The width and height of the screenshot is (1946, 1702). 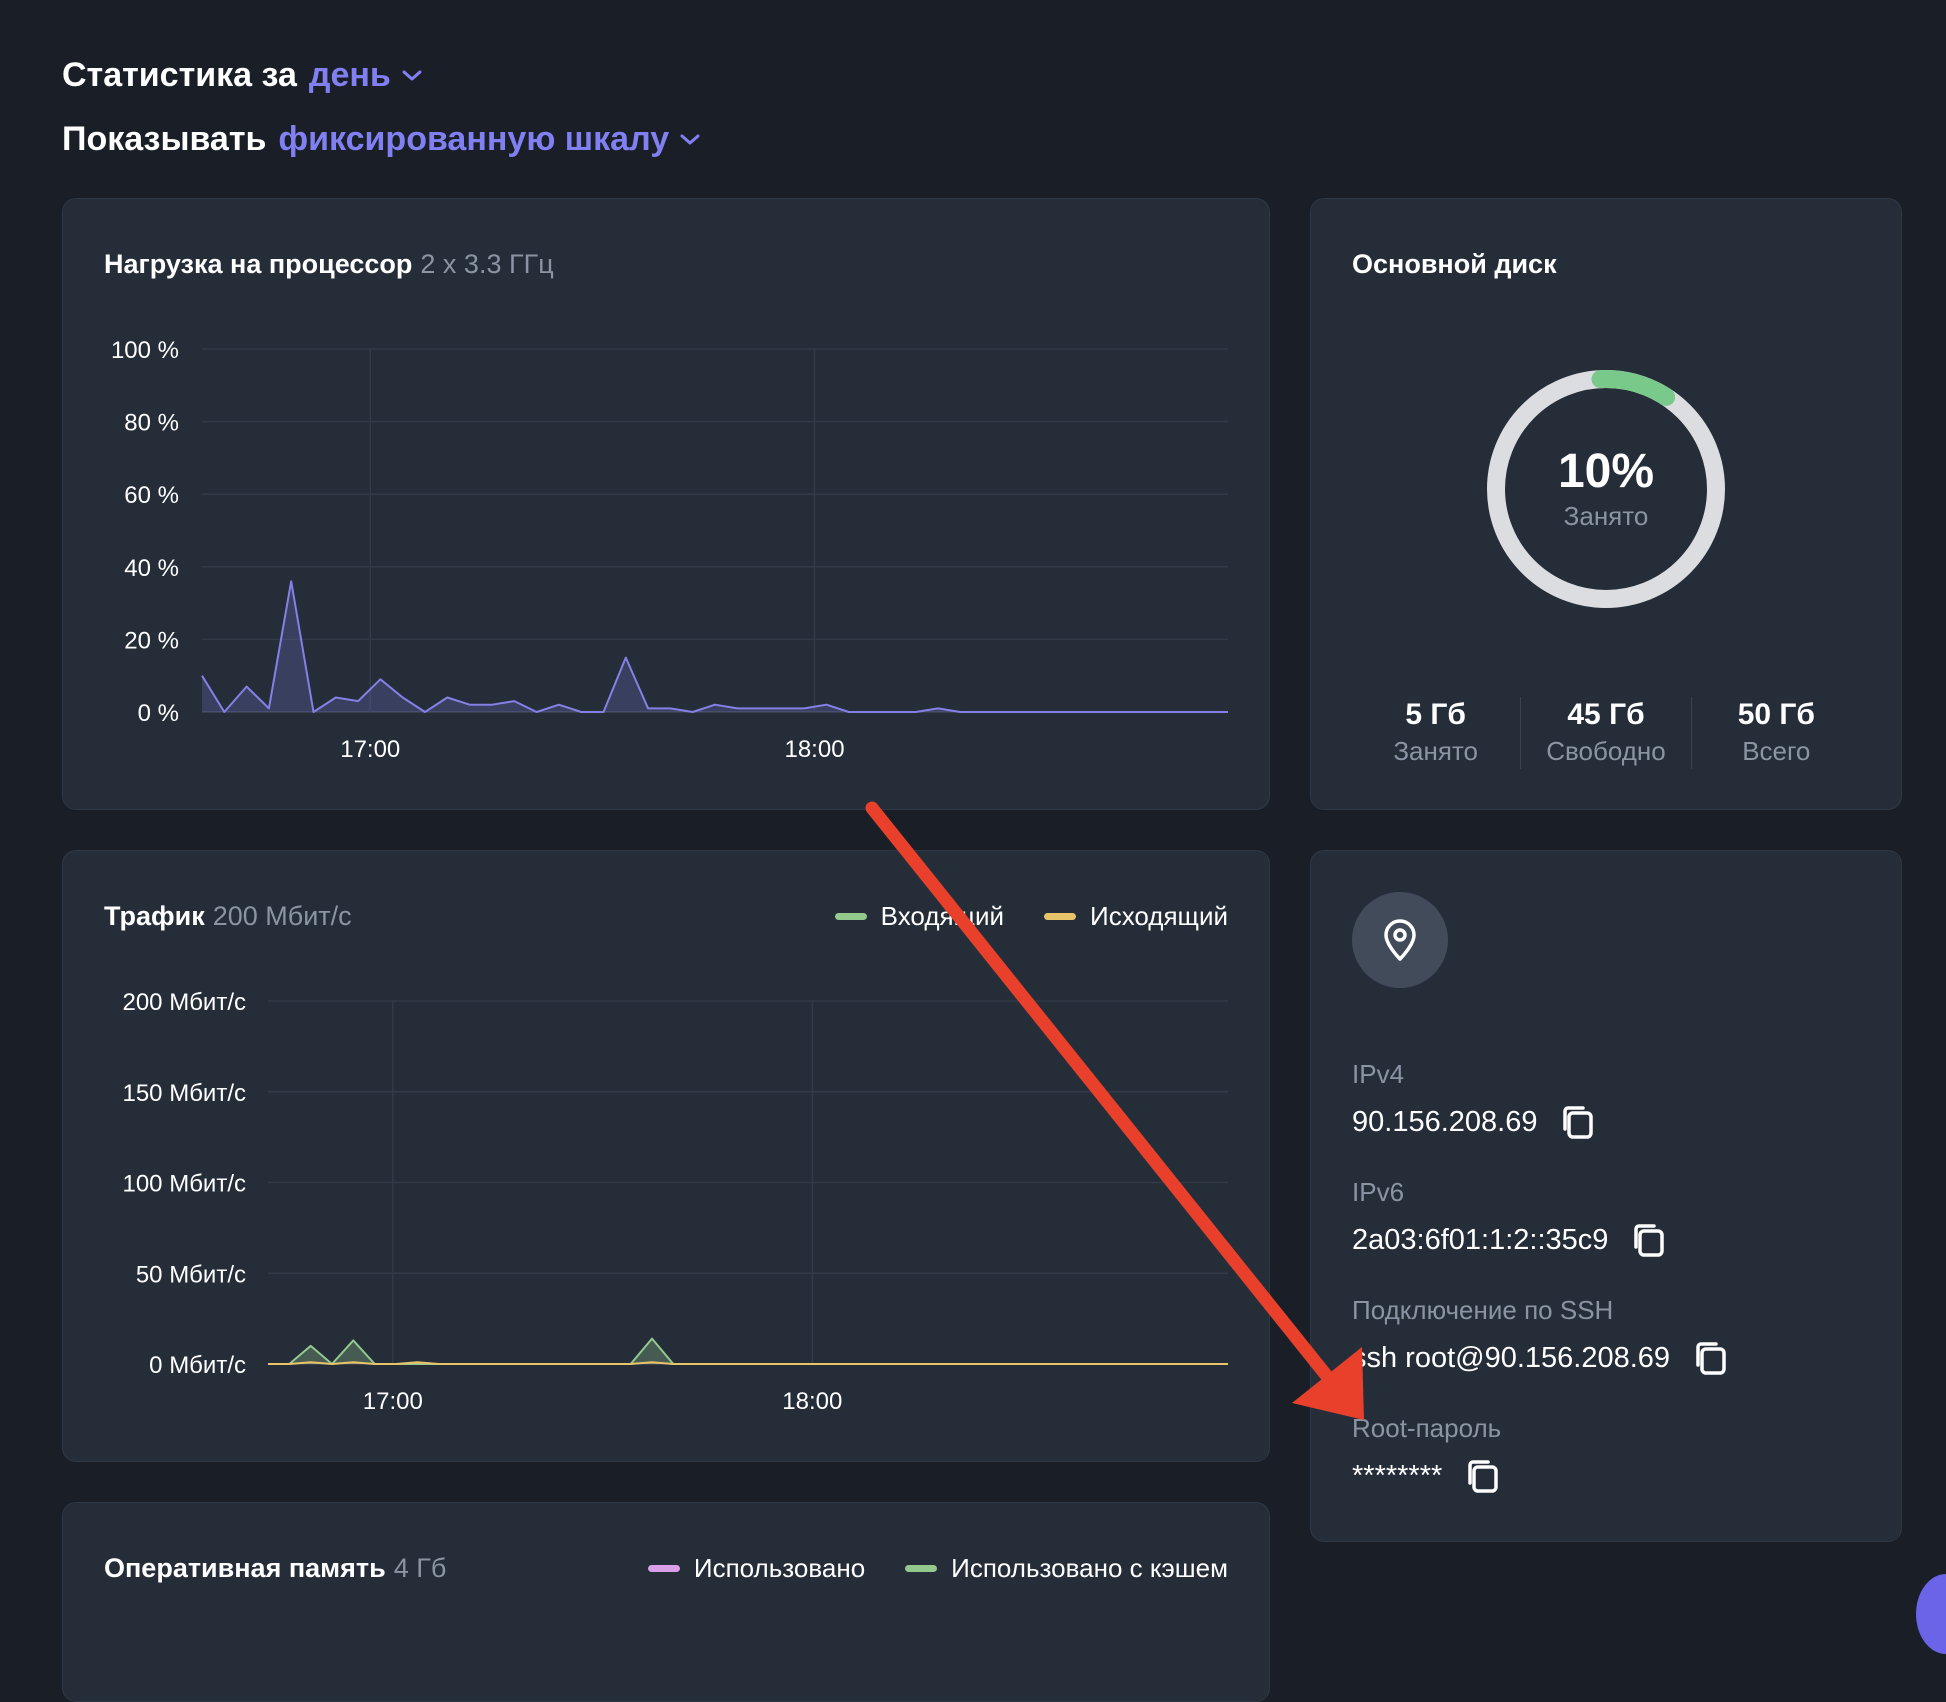 I want to click on location-pin-icon, so click(x=1400, y=940).